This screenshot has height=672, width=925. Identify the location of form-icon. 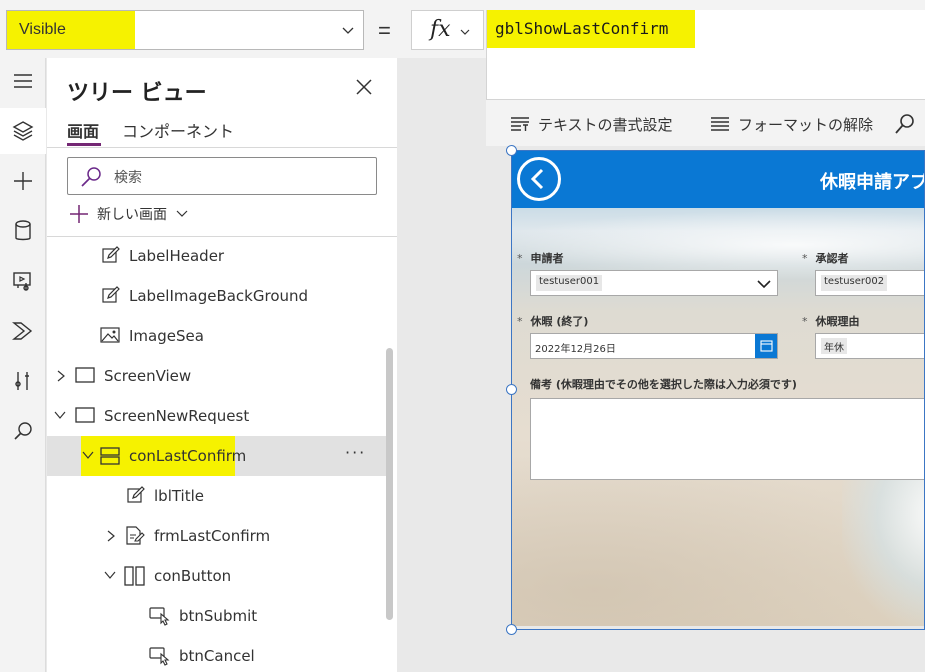
(135, 535).